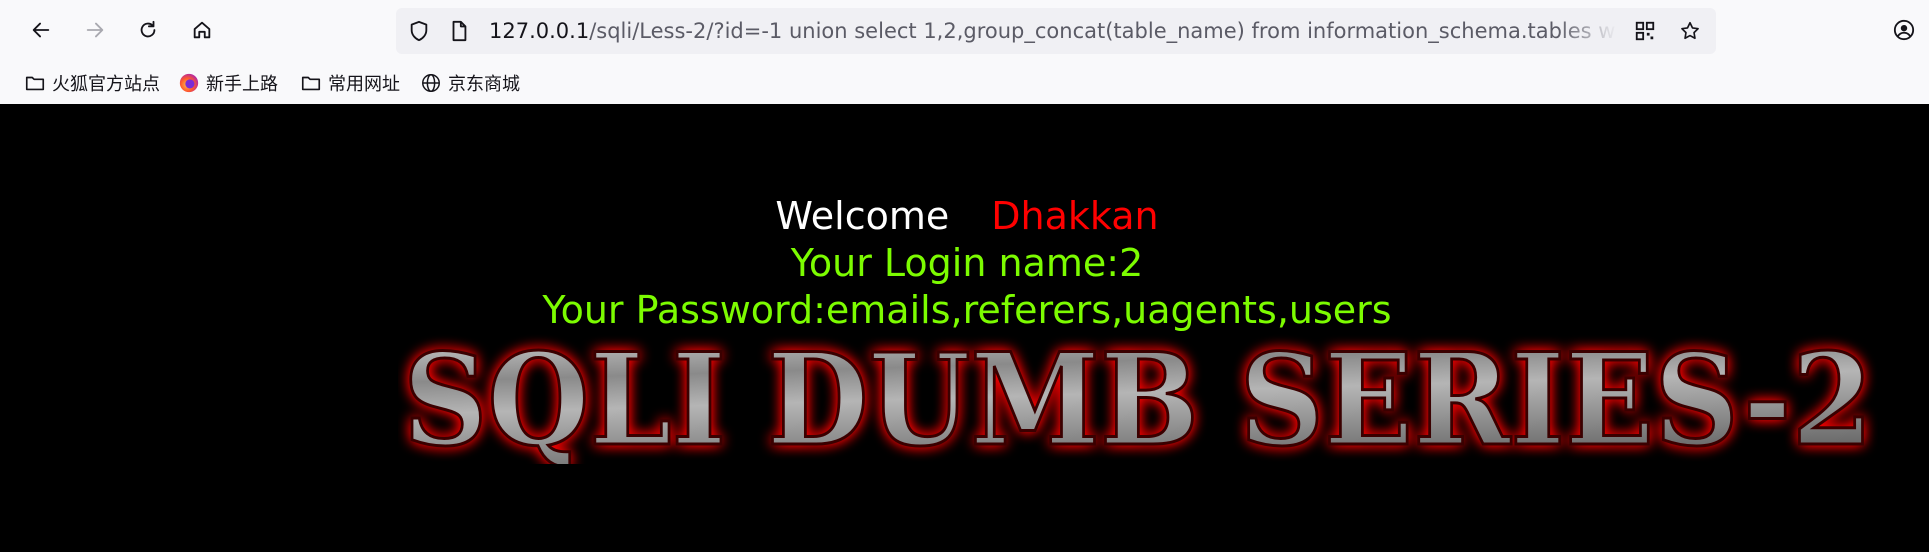 The width and height of the screenshot is (1929, 552). I want to click on bookmark-label: 京东商城, so click(484, 84).